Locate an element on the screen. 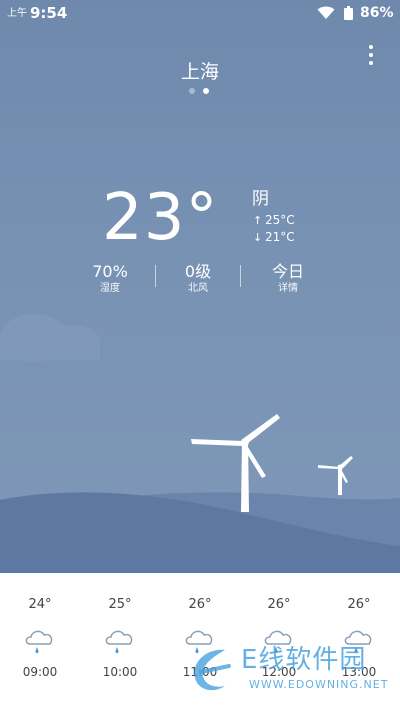  hourly-temperature: 24° is located at coordinates (40, 604).